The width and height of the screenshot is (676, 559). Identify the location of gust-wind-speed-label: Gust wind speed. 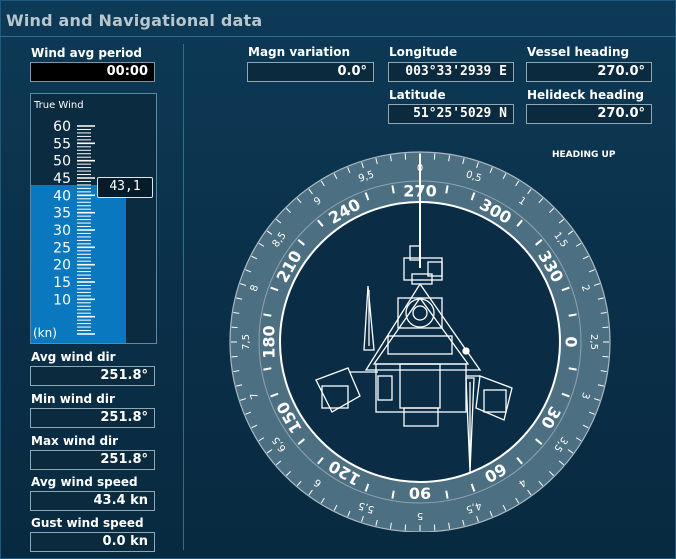
(87, 523).